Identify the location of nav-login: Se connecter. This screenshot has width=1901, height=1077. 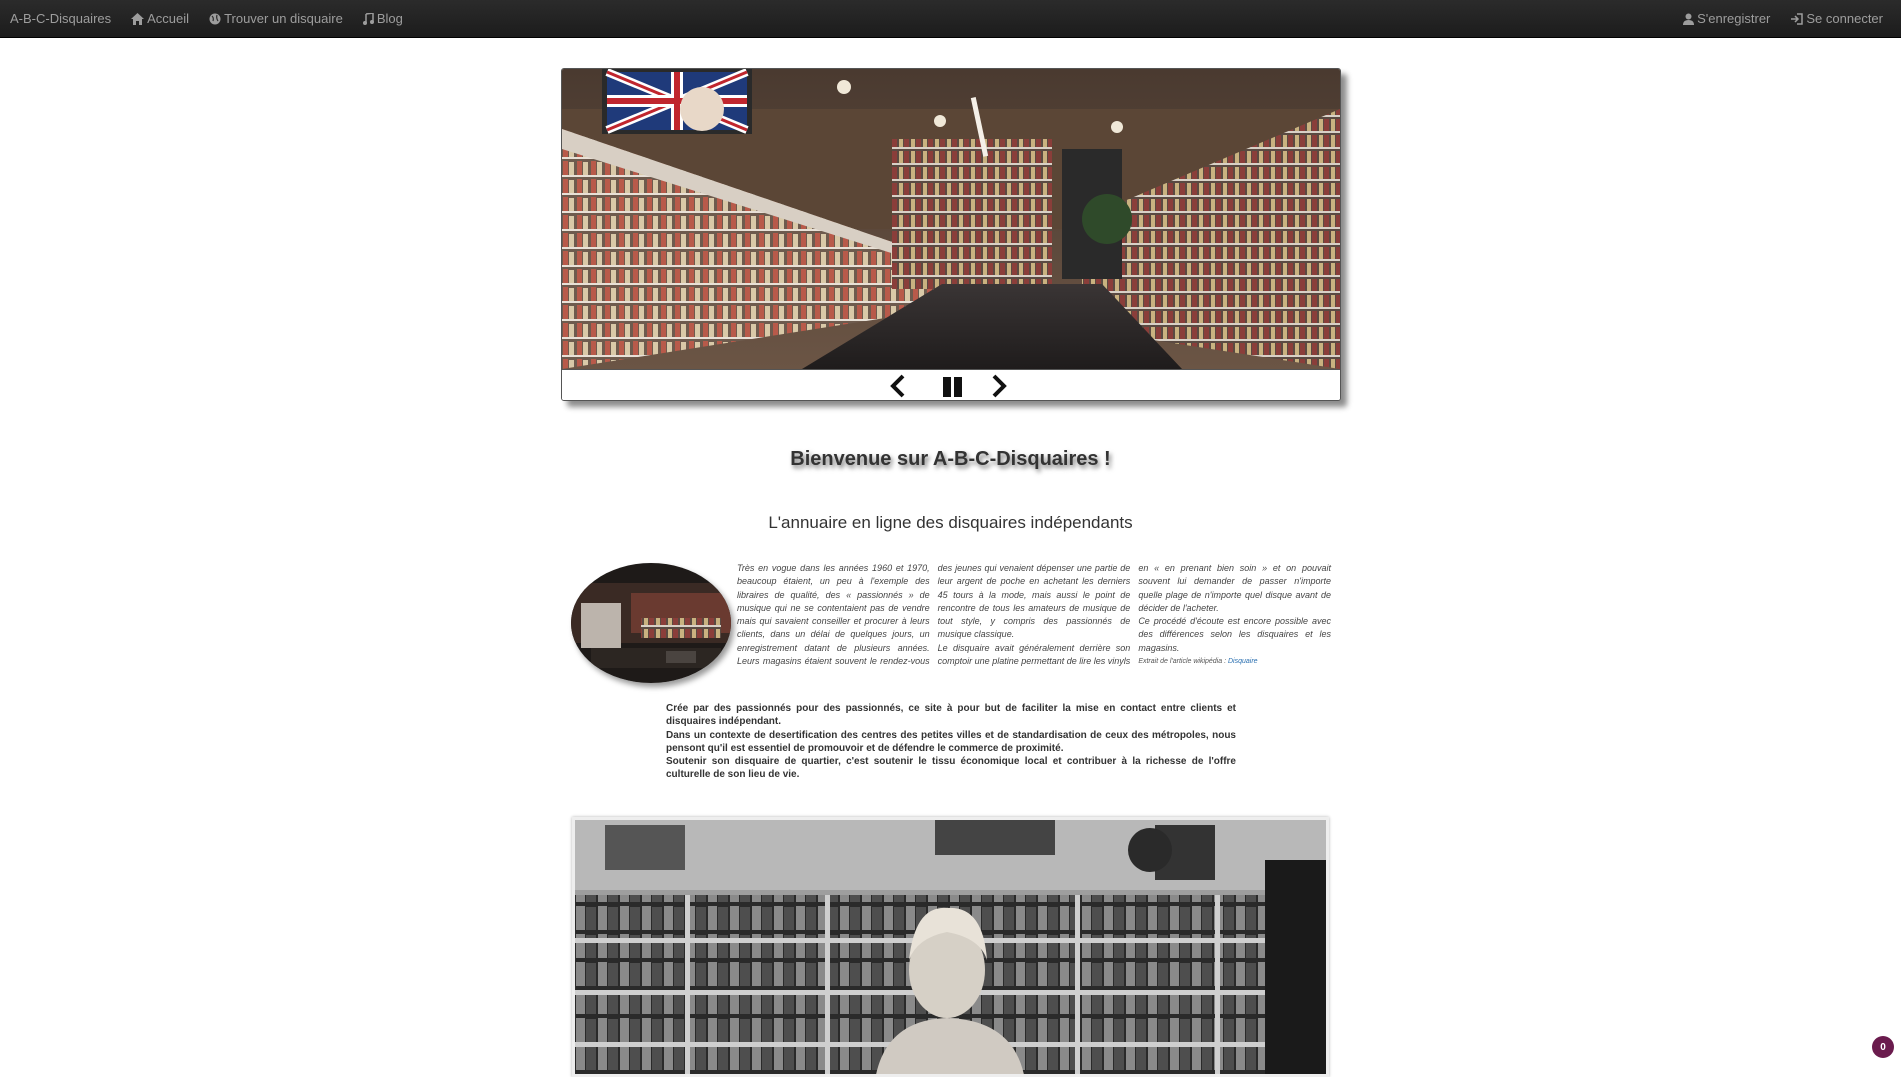
(1836, 18).